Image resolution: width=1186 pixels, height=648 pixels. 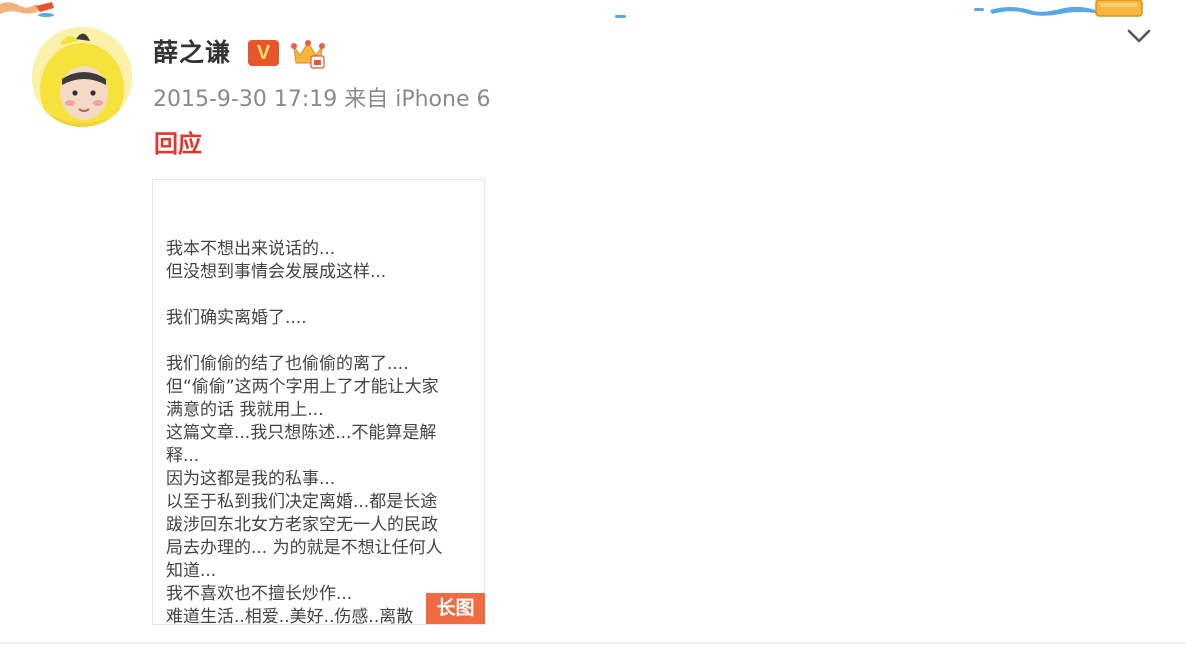 I want to click on long-image-badge: 长图, so click(x=455, y=608).